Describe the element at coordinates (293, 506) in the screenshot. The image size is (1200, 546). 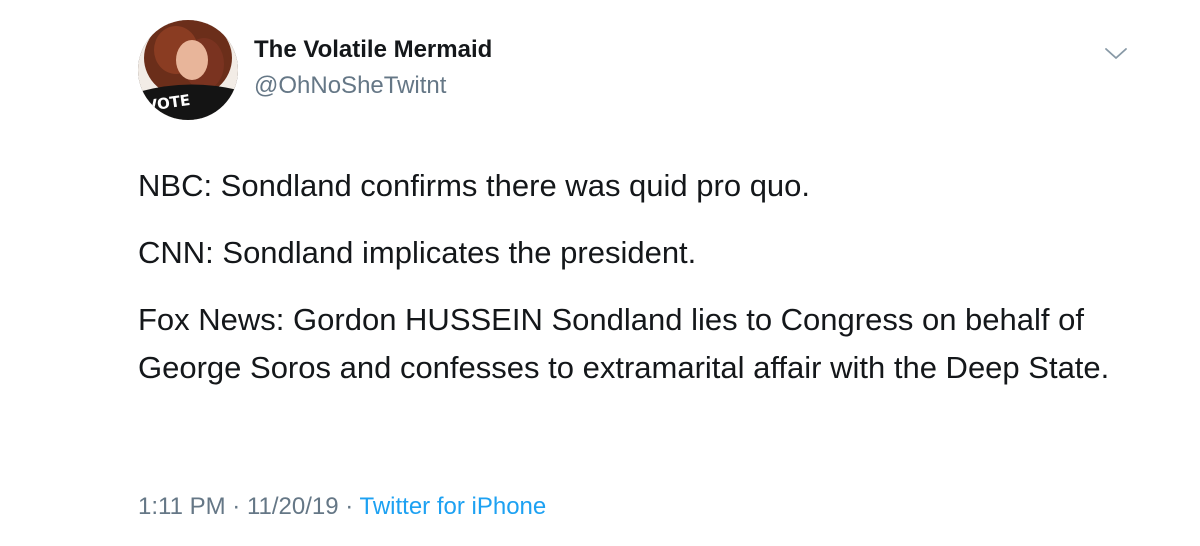
I see `tweet-date: 11/20/19` at that location.